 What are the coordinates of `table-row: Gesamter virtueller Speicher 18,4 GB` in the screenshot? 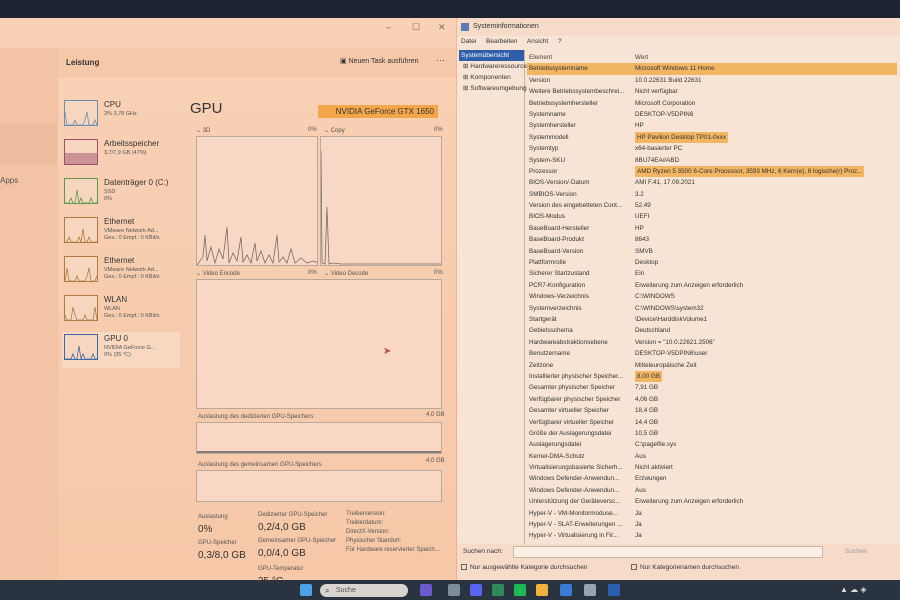 It's located at (712, 410).